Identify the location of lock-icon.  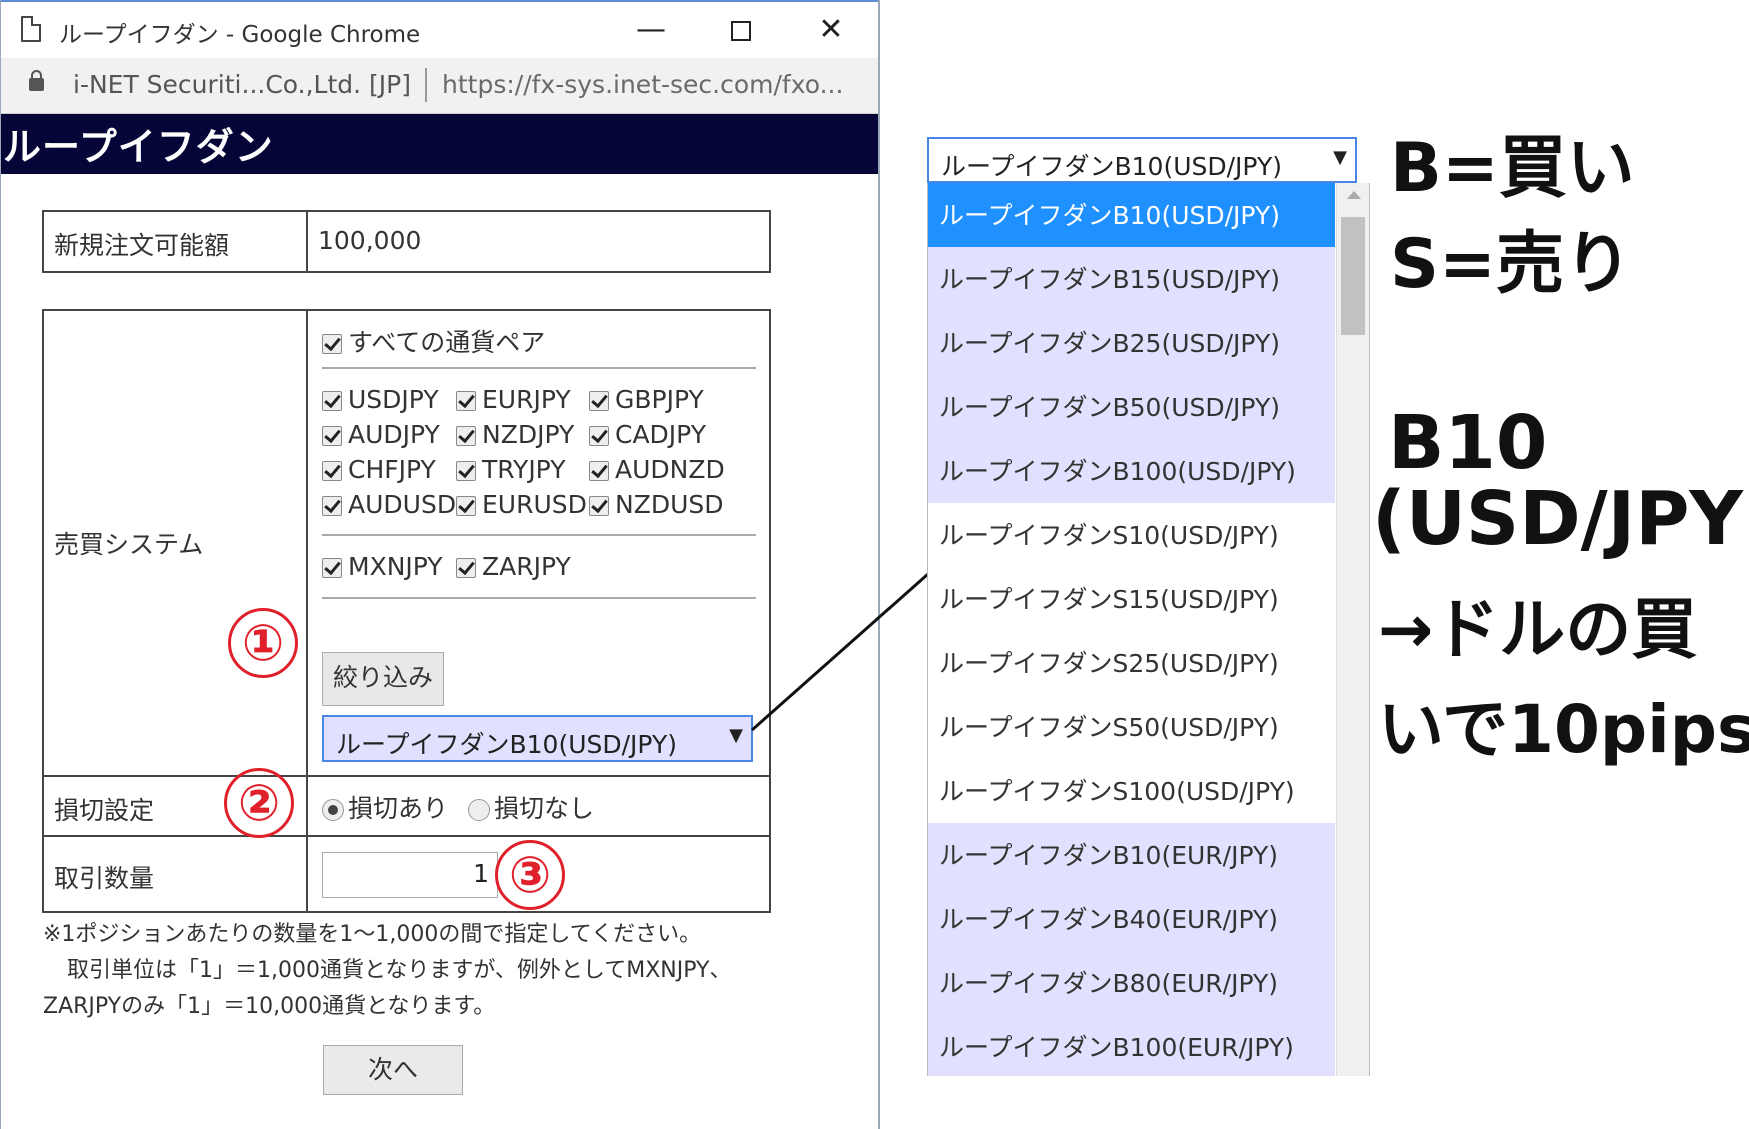
(36, 80).